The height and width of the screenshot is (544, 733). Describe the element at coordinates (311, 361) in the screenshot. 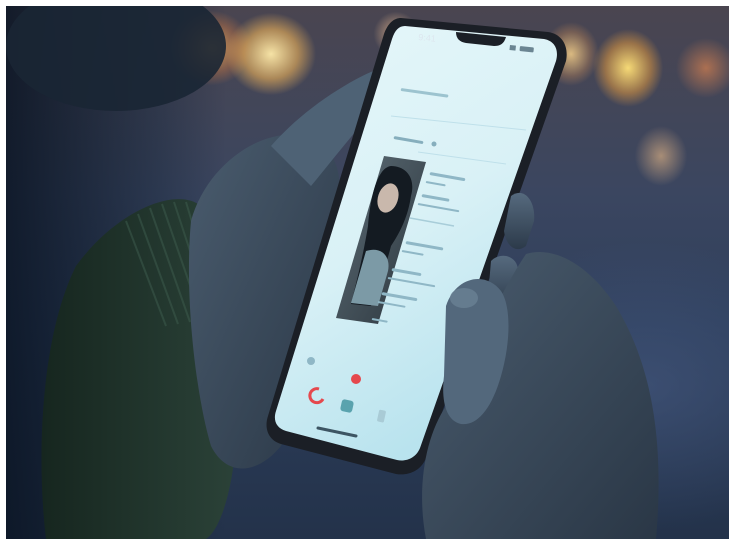

I see `back-icon` at that location.